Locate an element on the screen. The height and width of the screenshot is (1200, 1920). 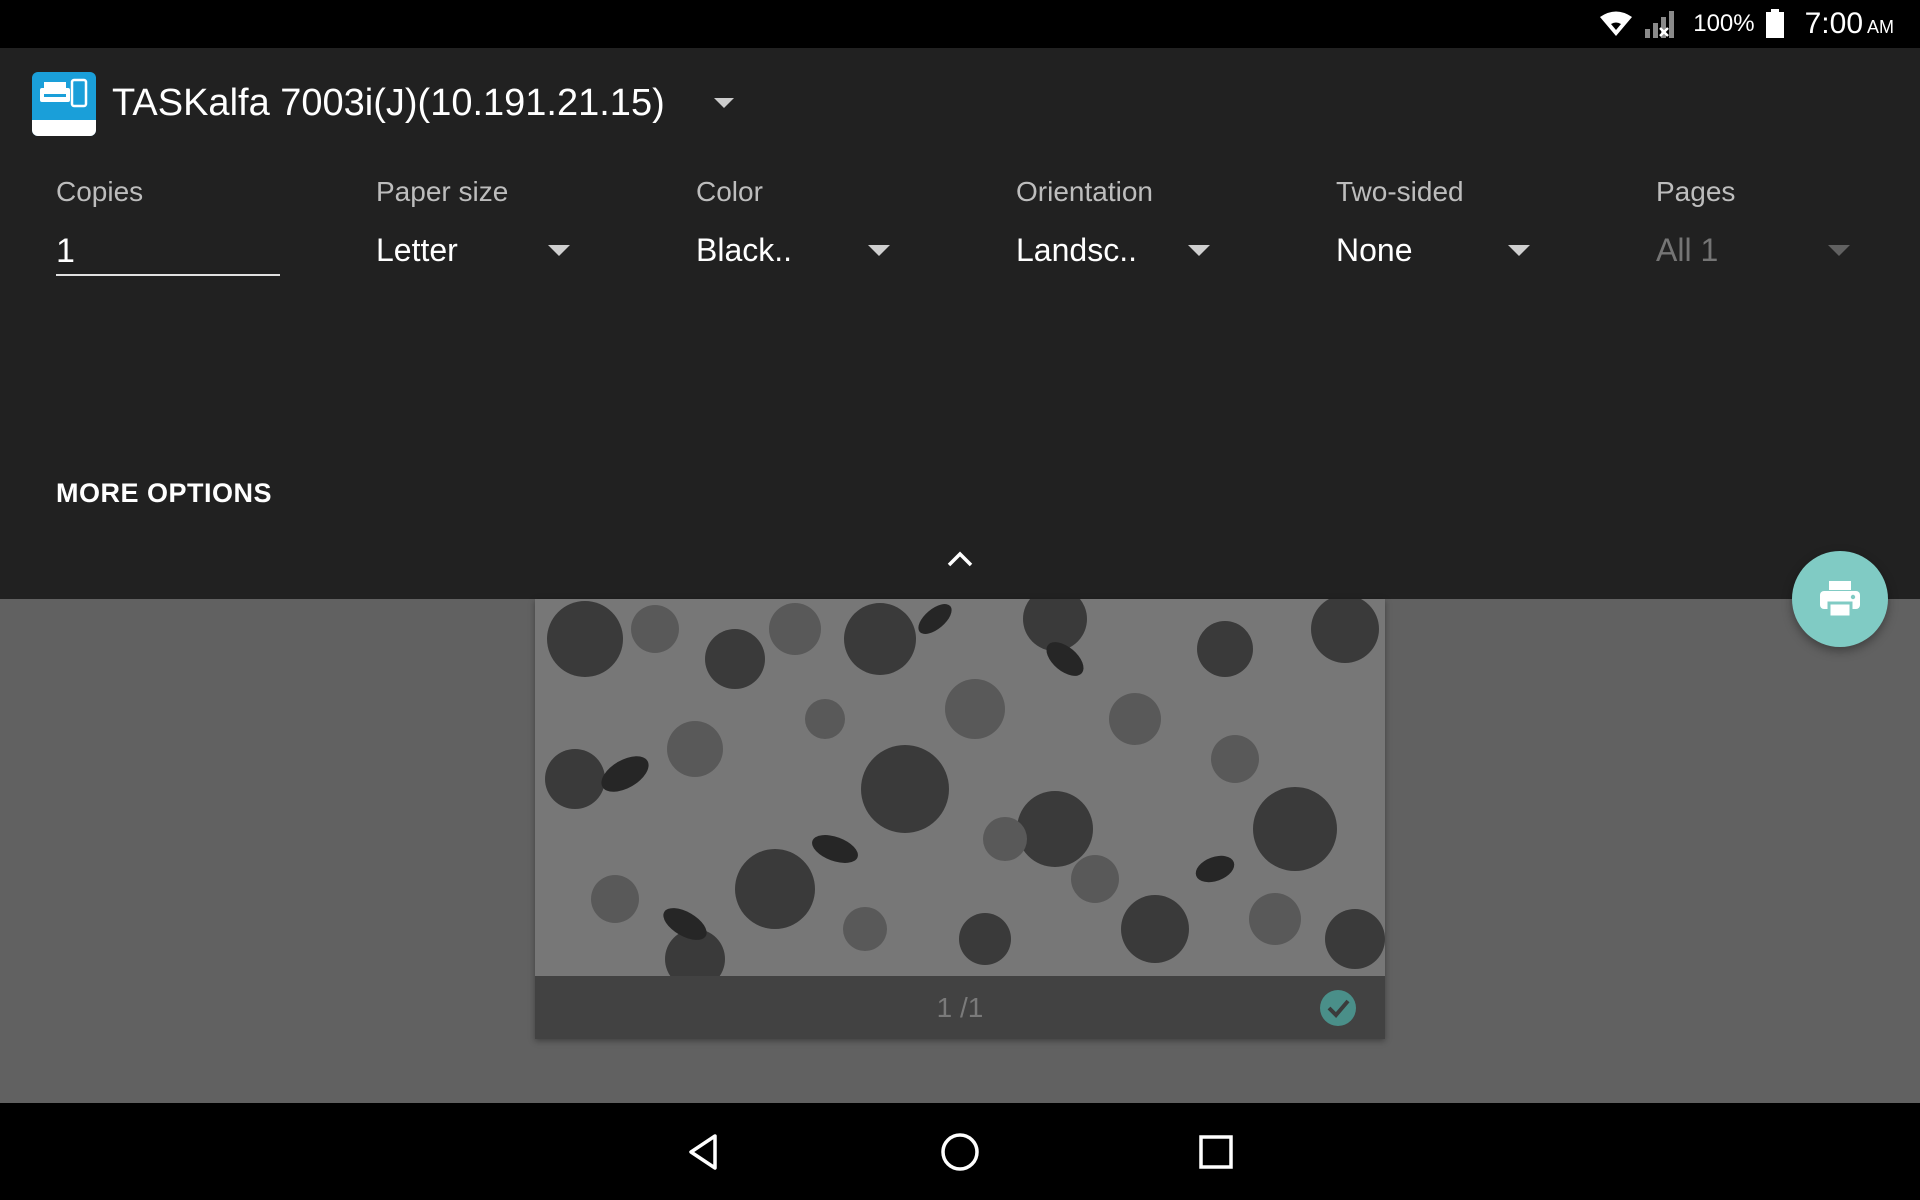
chevron-up-icon is located at coordinates (960, 559).